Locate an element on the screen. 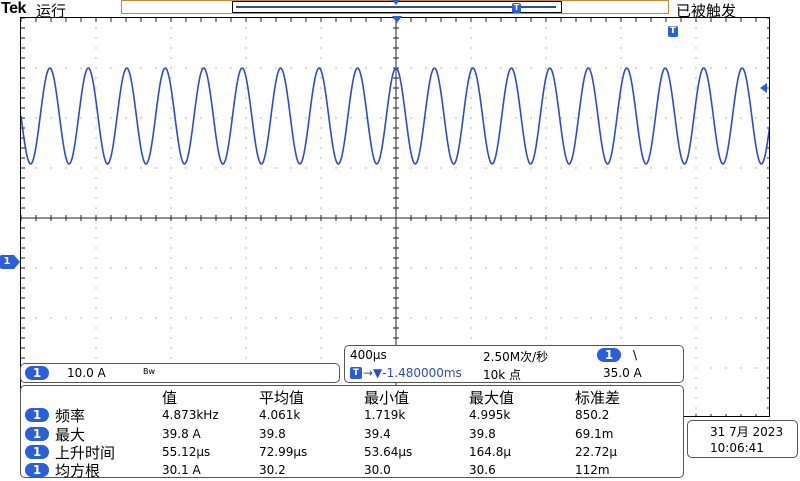 This screenshot has width=800, height=481. measurement-min: 30.0 is located at coordinates (377, 470).